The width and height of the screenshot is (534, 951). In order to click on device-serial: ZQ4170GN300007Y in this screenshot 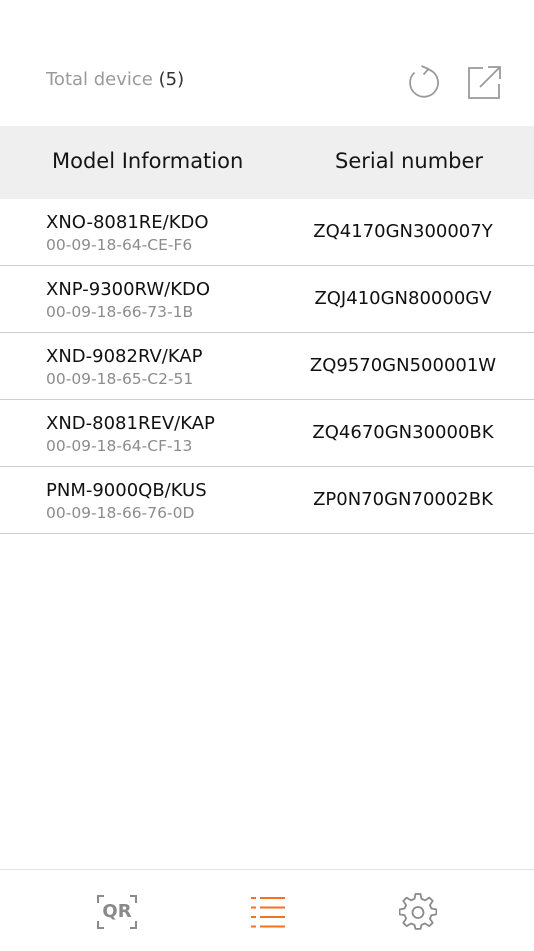, I will do `click(403, 231)`.